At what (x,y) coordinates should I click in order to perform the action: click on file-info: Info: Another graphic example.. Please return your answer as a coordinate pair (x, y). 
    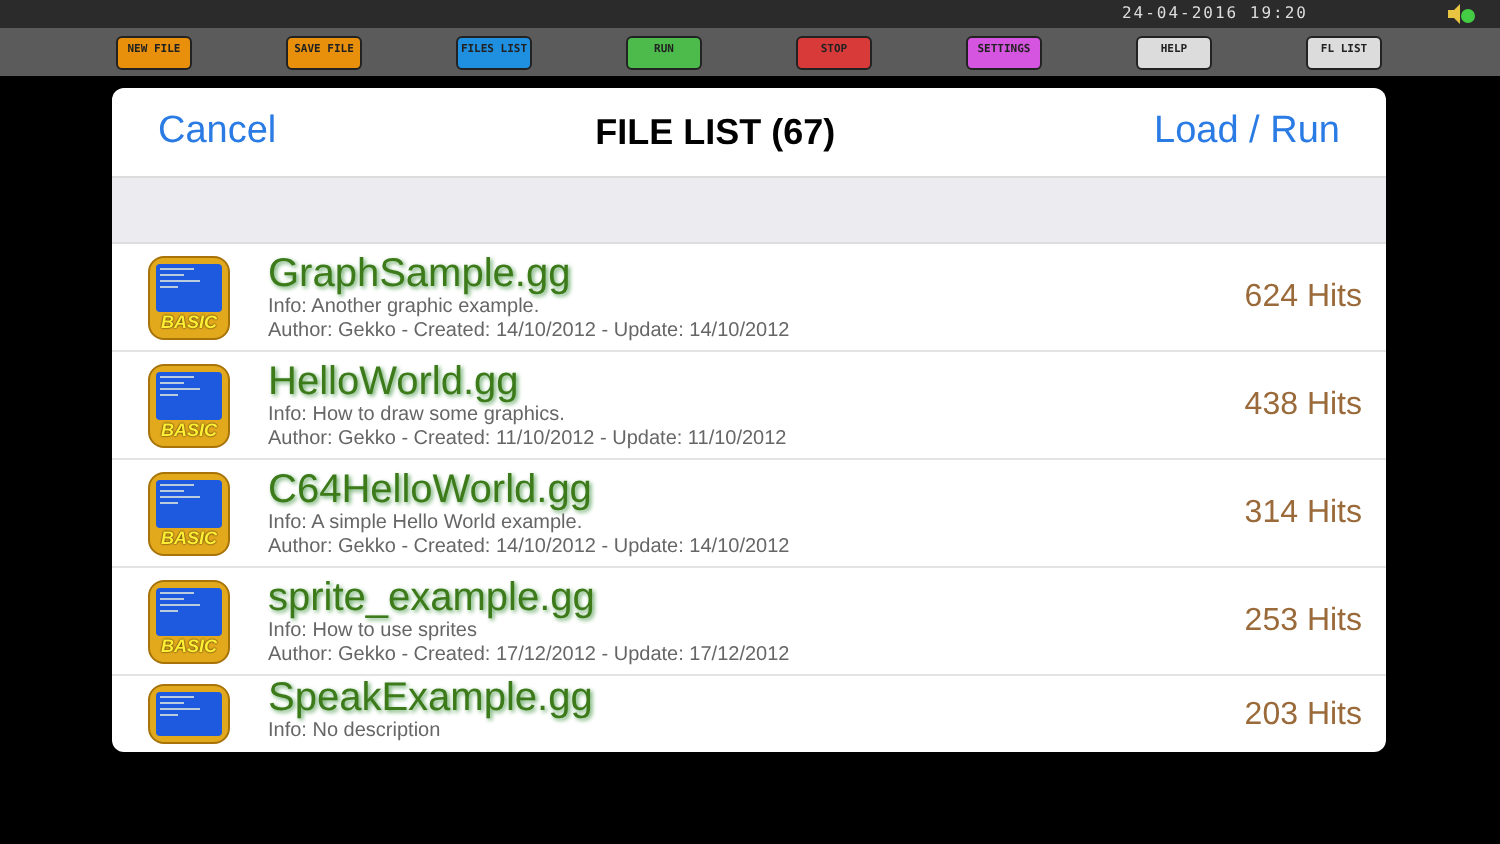
    Looking at the image, I should click on (404, 307).